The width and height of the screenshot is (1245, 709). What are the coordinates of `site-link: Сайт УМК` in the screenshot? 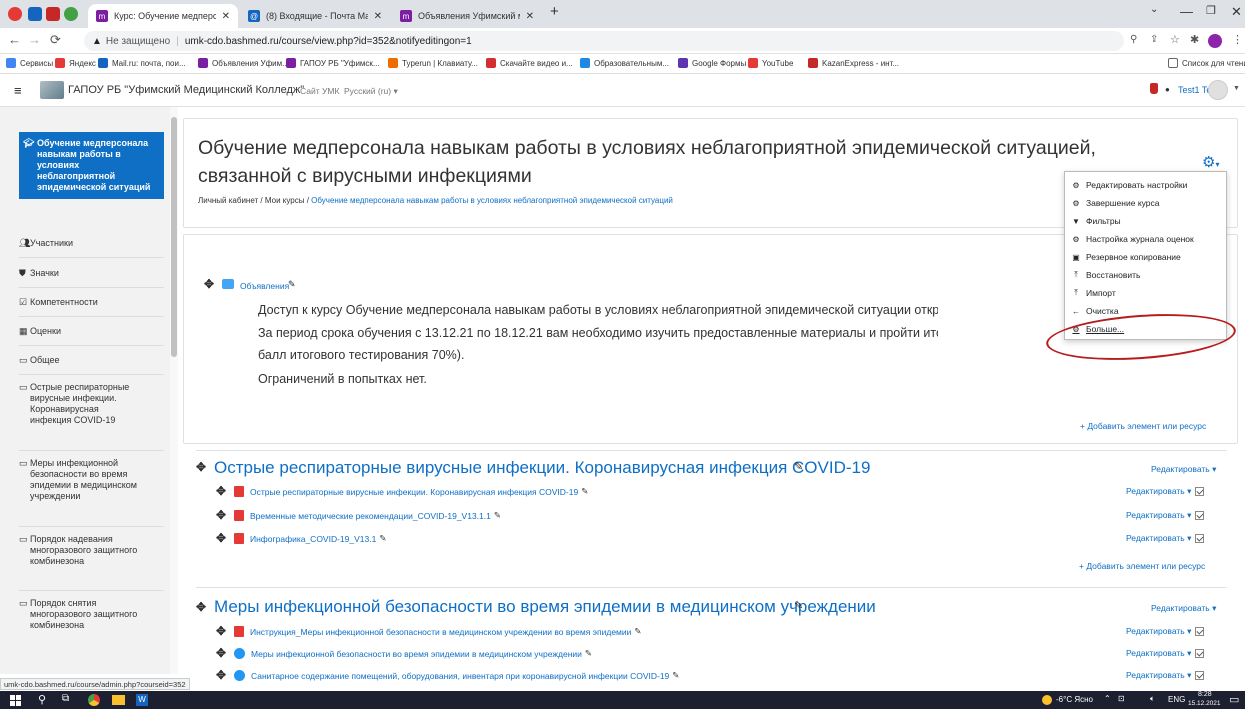 It's located at (319, 91).